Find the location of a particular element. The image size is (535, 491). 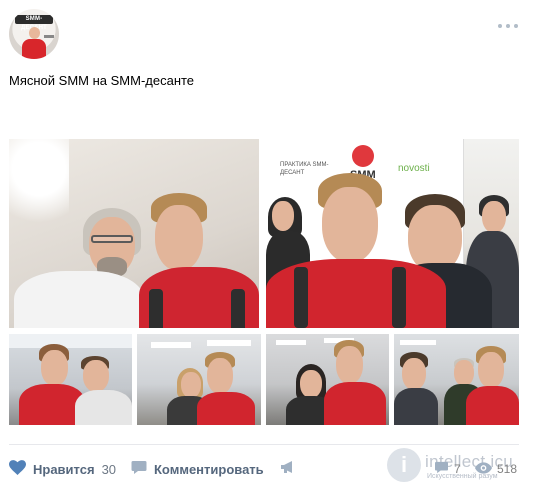

views-stat: 518 is located at coordinates (496, 469).